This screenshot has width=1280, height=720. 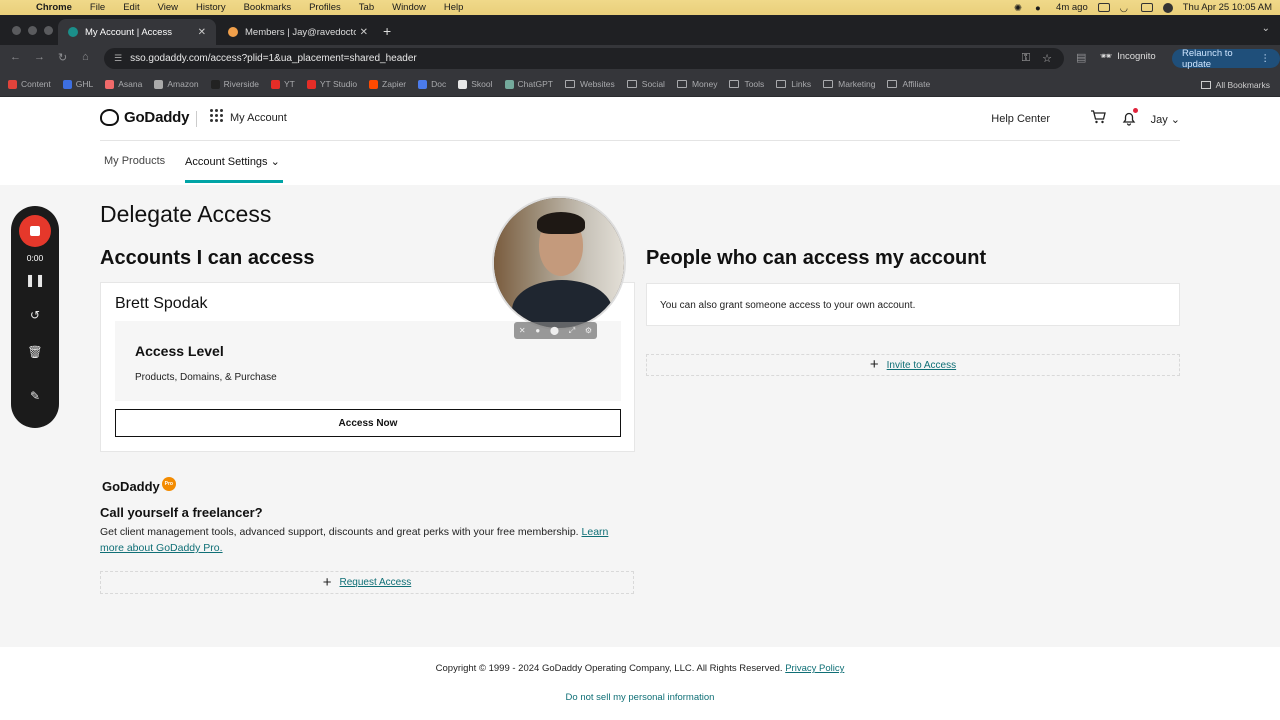 I want to click on delete-recording-icon: 🗑, so click(x=35, y=352).